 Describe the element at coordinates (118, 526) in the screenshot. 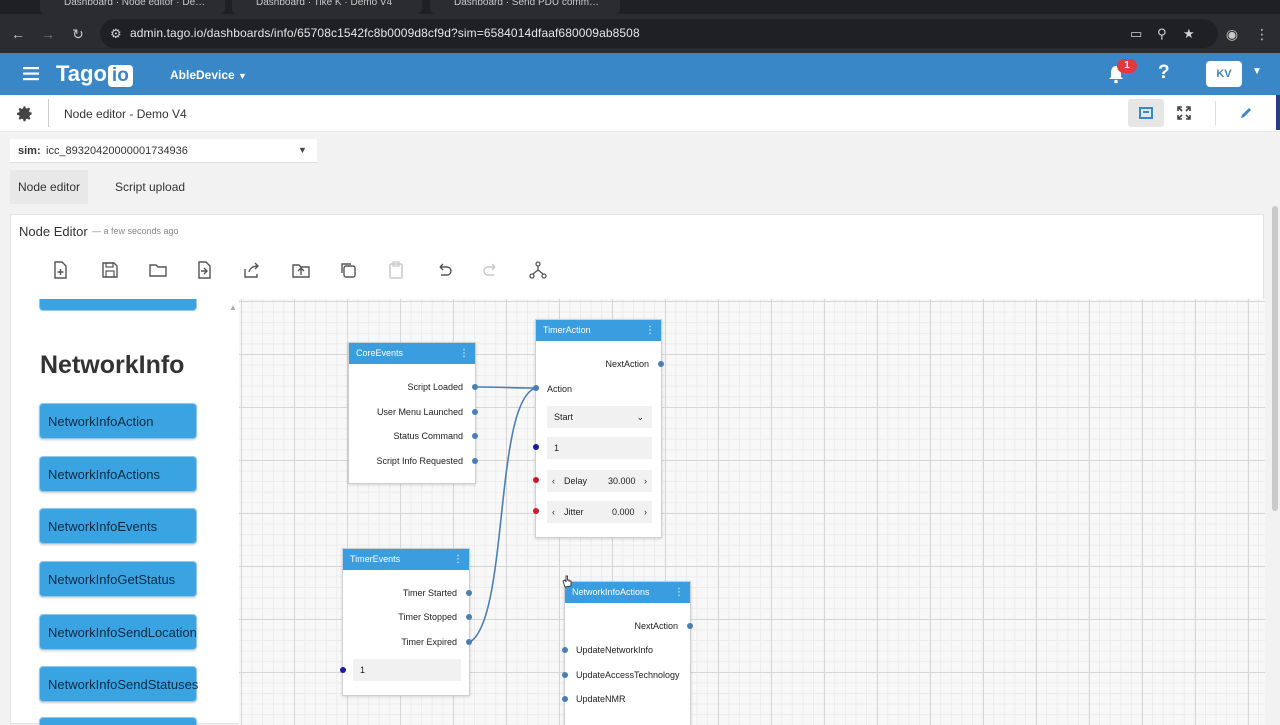

I see `palette-item: NetworkInfoEvents` at that location.